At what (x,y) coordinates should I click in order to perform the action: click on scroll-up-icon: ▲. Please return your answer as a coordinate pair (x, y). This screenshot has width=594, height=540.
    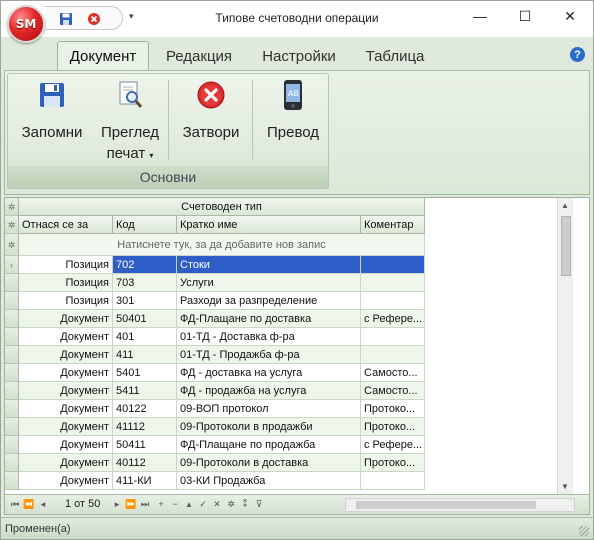
    Looking at the image, I should click on (565, 205).